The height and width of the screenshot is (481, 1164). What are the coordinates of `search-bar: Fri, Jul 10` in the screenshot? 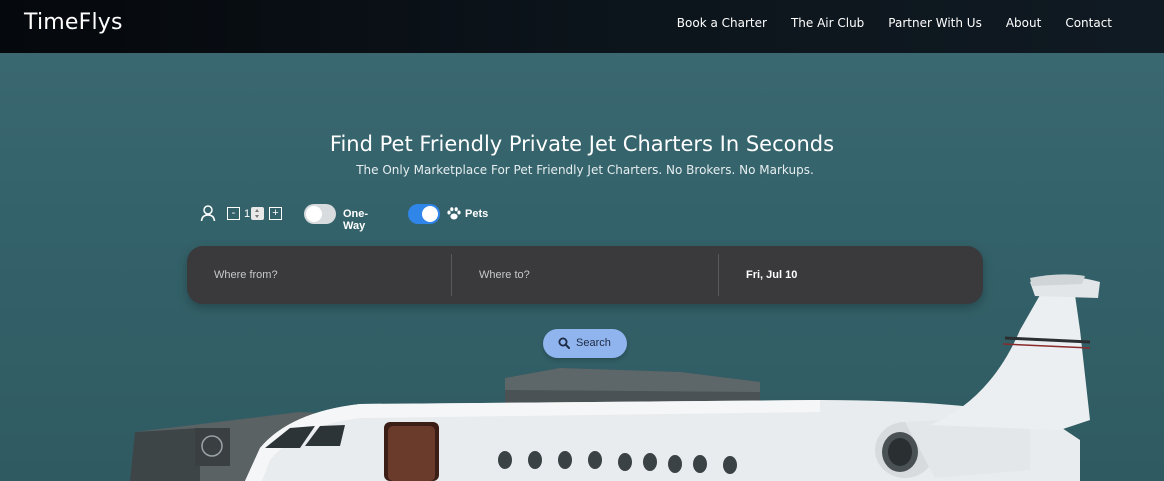 It's located at (585, 275).